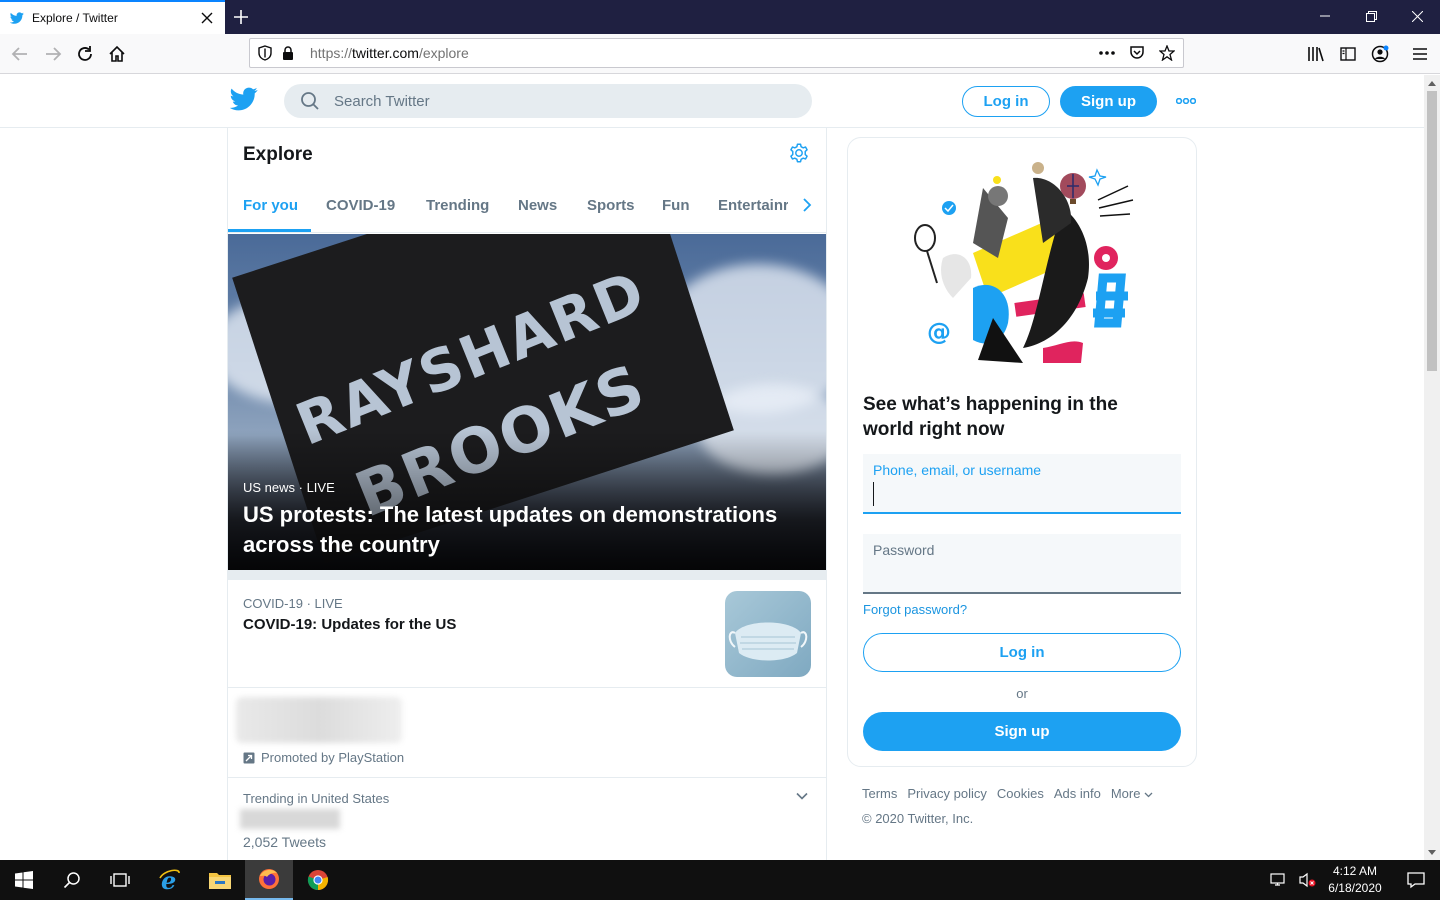 This screenshot has height=900, width=1440. I want to click on chrome-icon, so click(318, 880).